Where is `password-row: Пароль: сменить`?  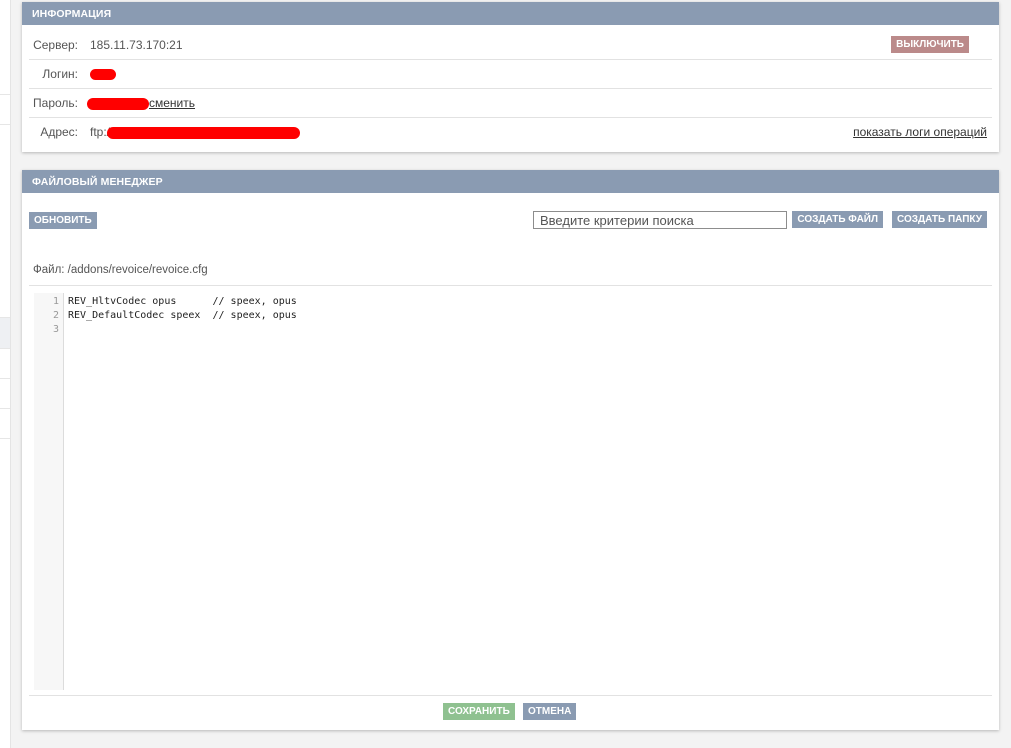
password-row: Пароль: сменить is located at coordinates (510, 103).